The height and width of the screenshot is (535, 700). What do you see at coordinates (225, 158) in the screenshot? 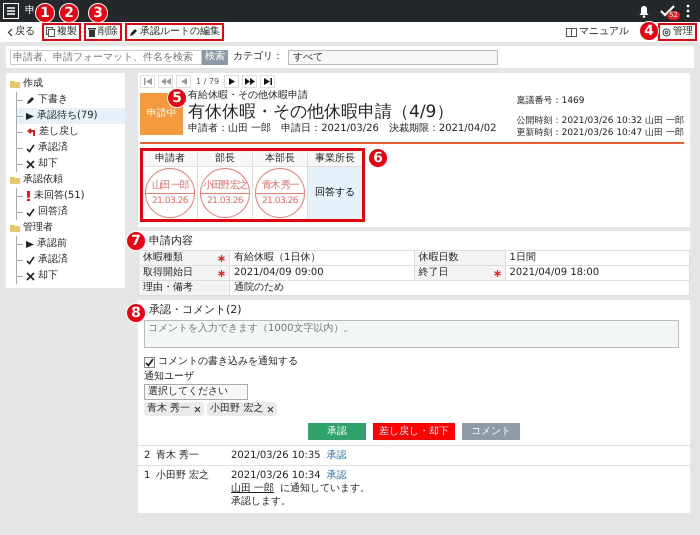
I see `role-header: 部長` at bounding box center [225, 158].